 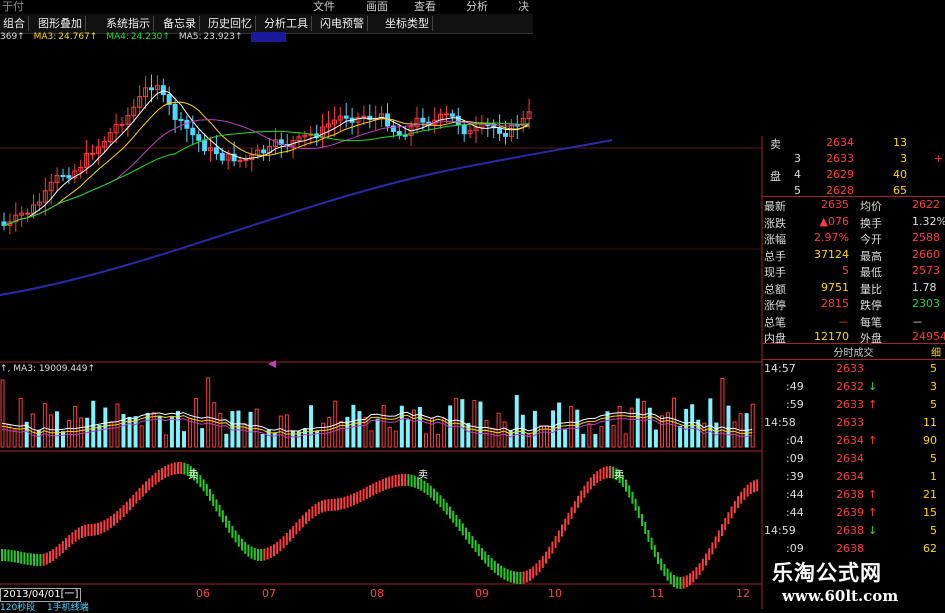 What do you see at coordinates (871, 206) in the screenshot?
I see `stat-label: 均价` at bounding box center [871, 206].